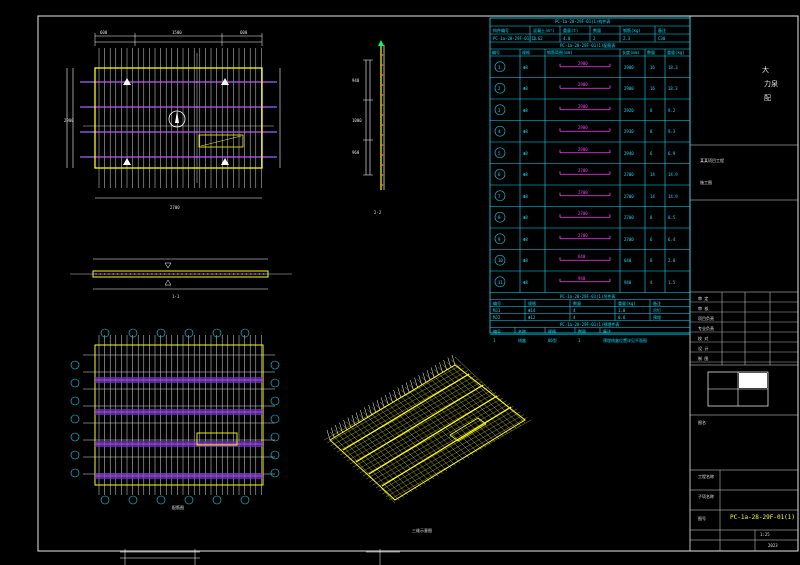 The image size is (800, 565). I want to click on side-dim-2: 960, so click(356, 152).